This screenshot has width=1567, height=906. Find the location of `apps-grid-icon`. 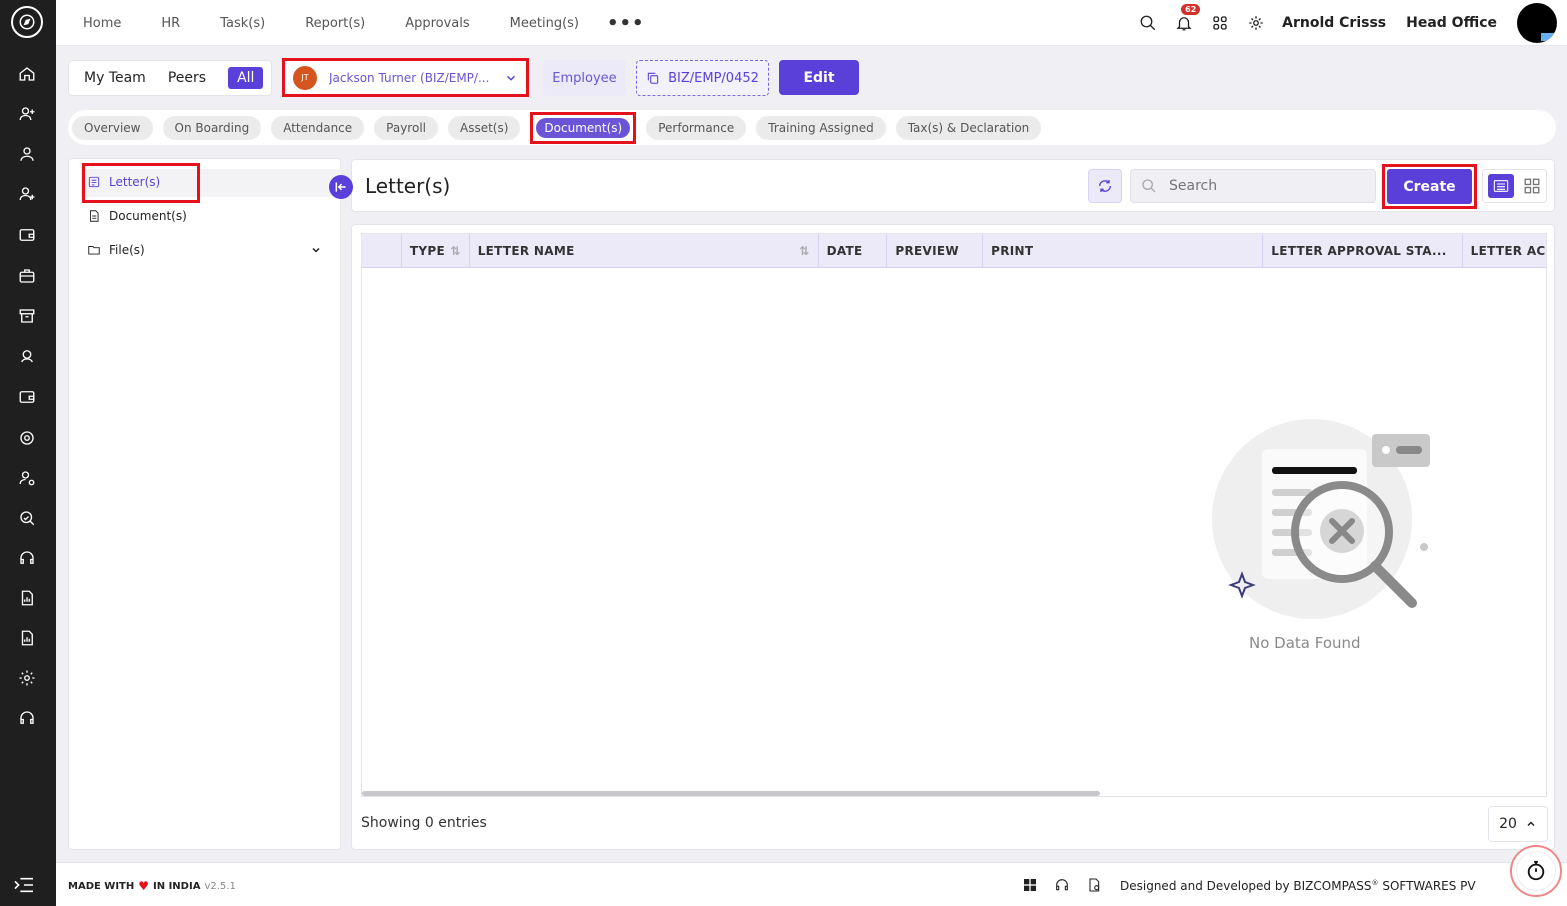

apps-grid-icon is located at coordinates (1220, 23).